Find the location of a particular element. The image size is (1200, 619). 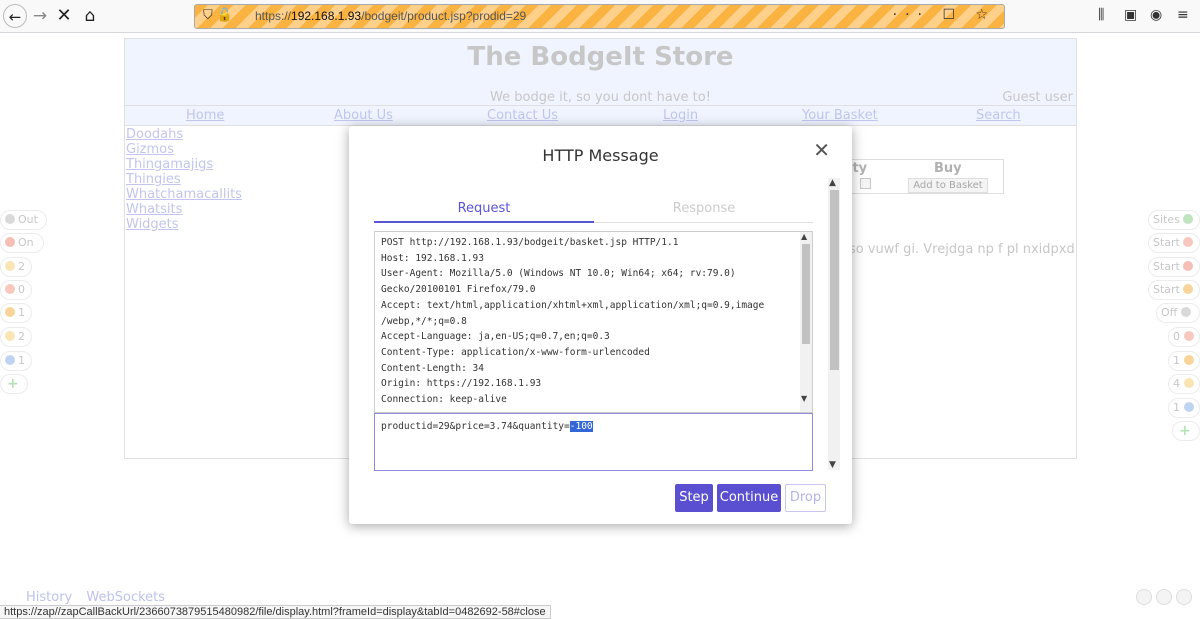

selected-text: -100 is located at coordinates (581, 426).